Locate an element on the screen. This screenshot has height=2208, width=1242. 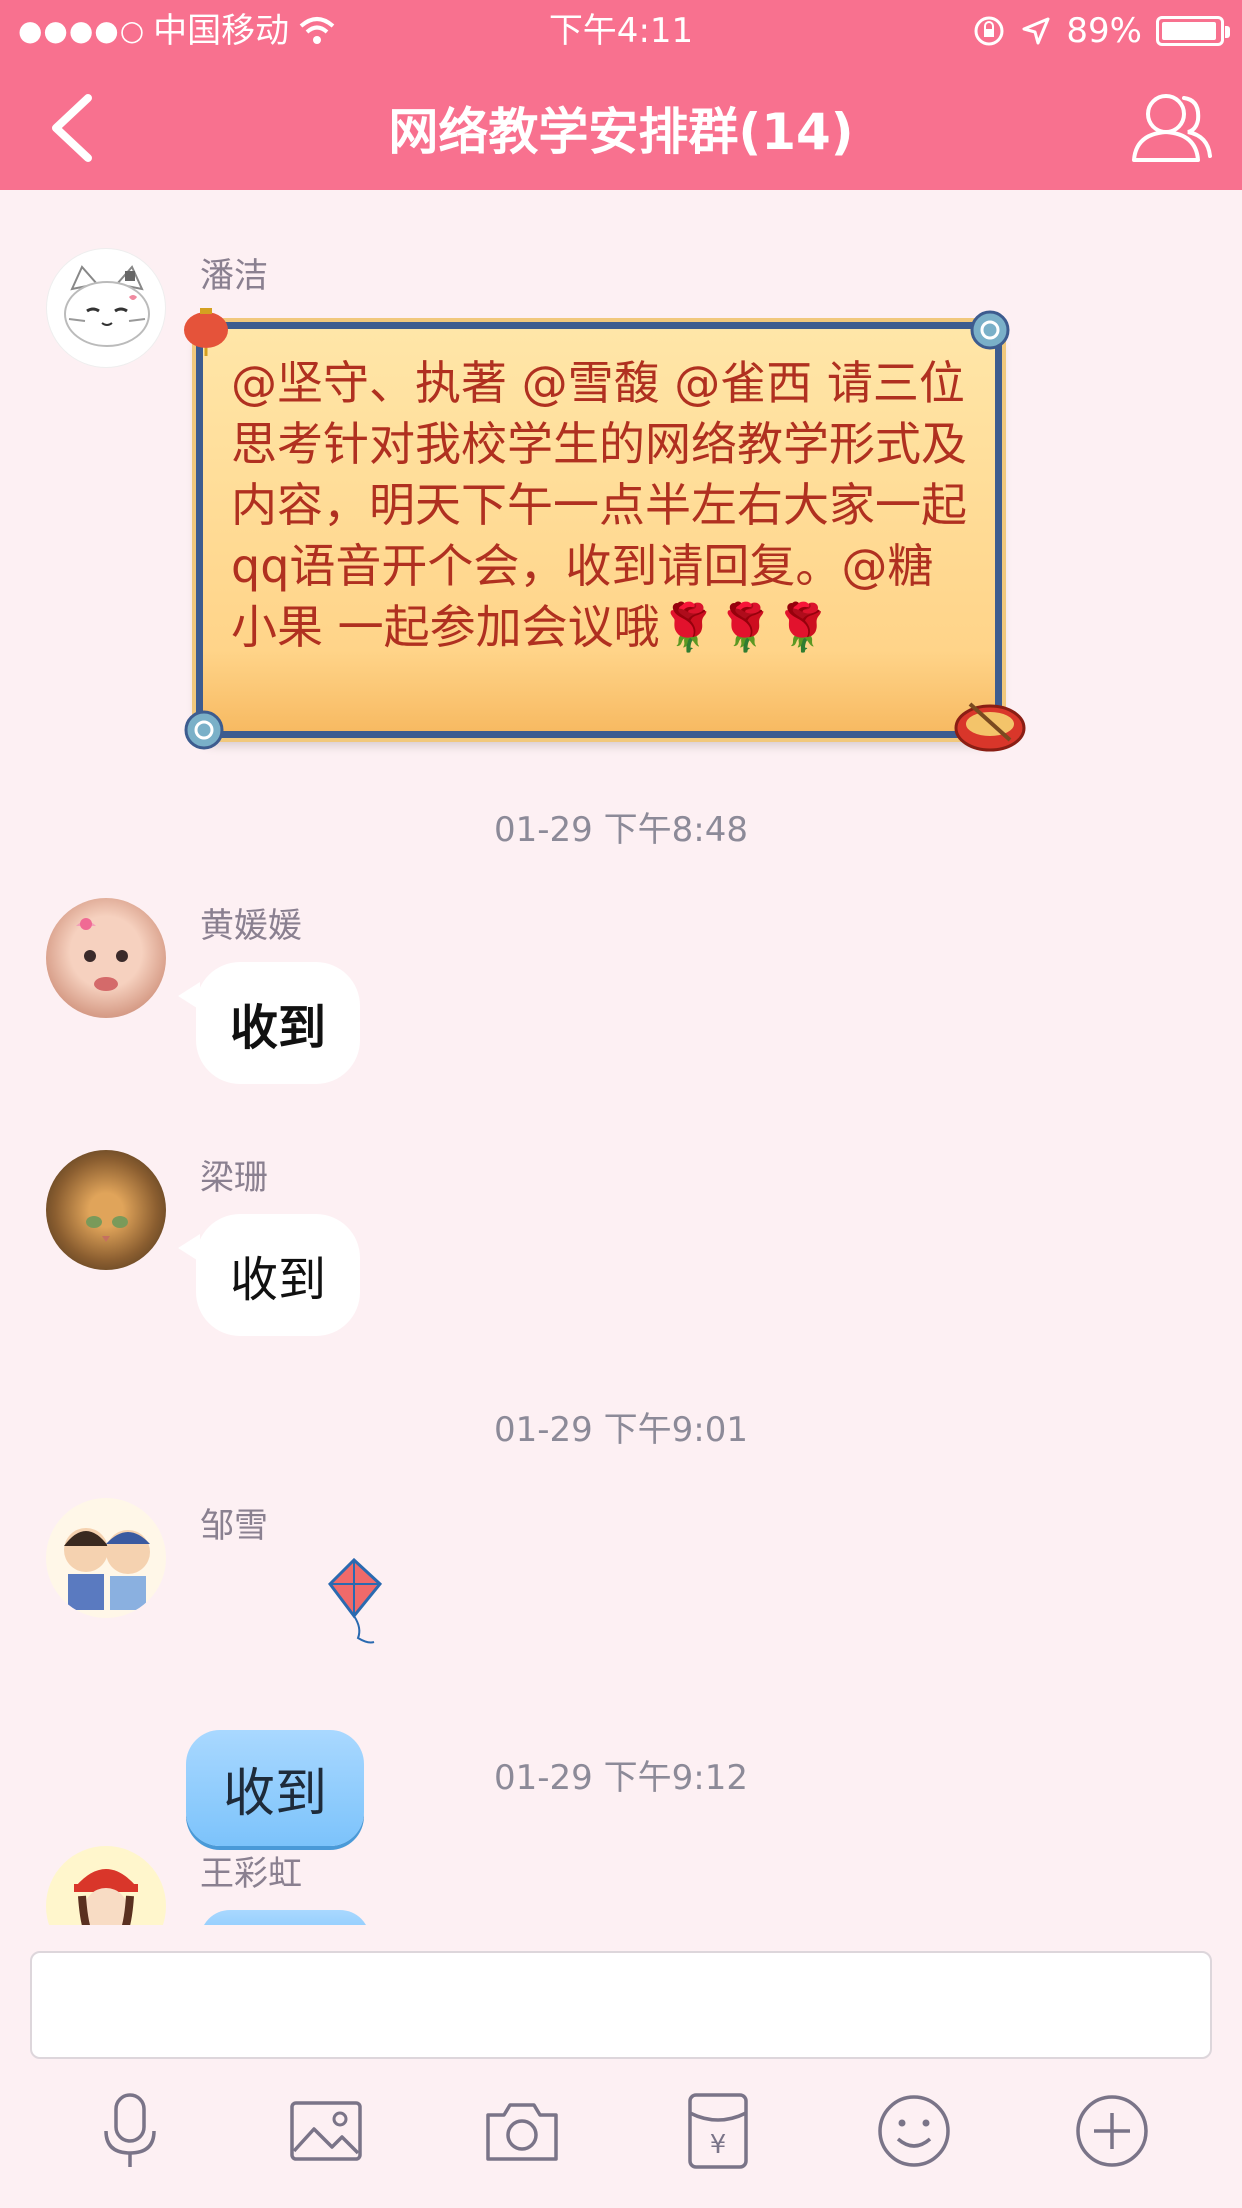
emoji-icon is located at coordinates (914, 2131).